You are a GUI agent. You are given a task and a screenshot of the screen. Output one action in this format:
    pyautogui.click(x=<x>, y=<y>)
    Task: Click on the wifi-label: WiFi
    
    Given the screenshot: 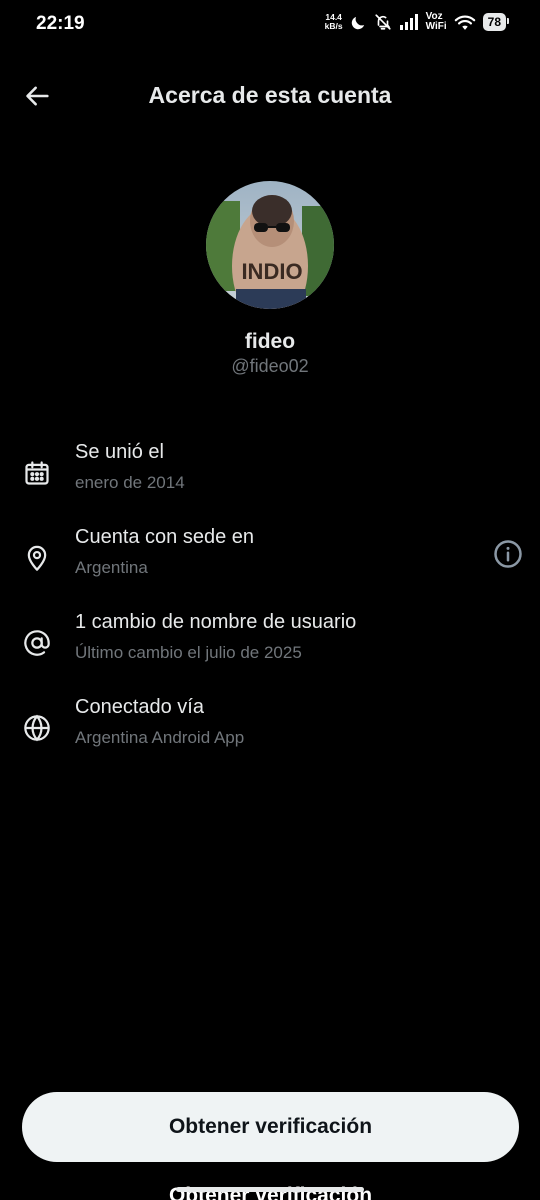 What is the action you would take?
    pyautogui.click(x=436, y=26)
    